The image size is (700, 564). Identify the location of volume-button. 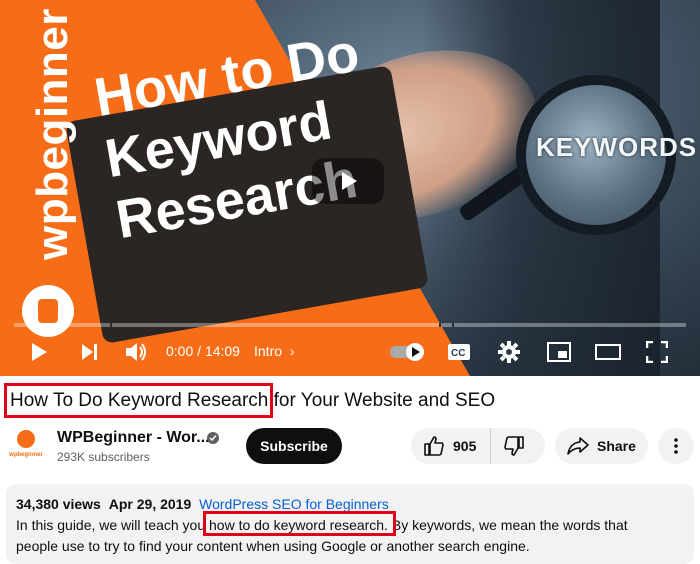
(136, 352).